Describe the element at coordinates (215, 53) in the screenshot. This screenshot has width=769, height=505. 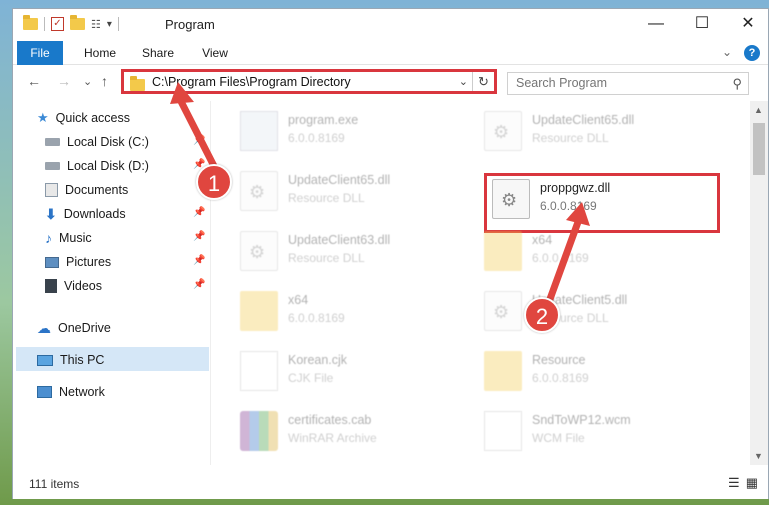
I see `tab-view: View` at that location.